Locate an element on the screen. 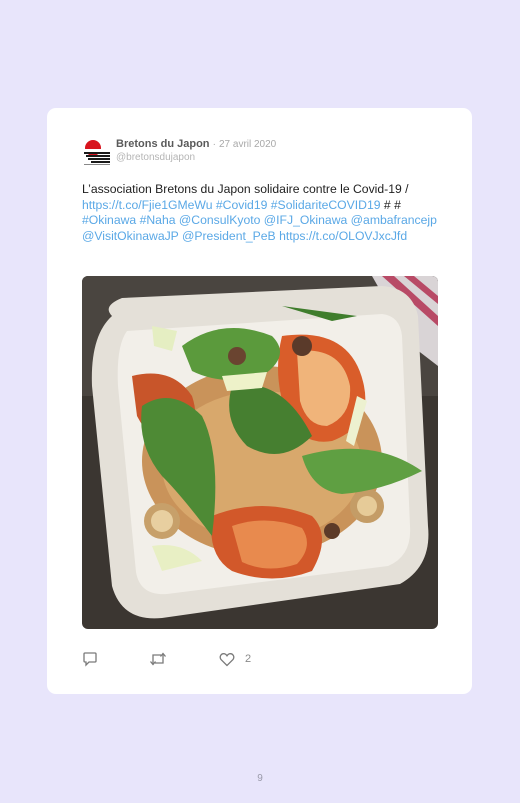 This screenshot has width=520, height=803. tweet-link: #Okinawa is located at coordinates (109, 220).